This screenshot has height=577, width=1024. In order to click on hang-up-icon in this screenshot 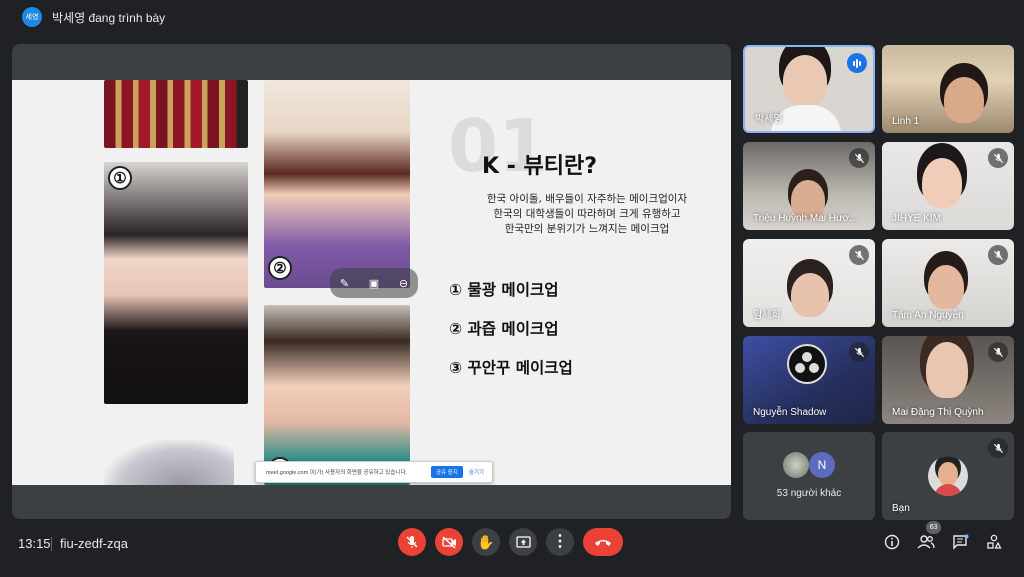, I will do `click(603, 543)`.